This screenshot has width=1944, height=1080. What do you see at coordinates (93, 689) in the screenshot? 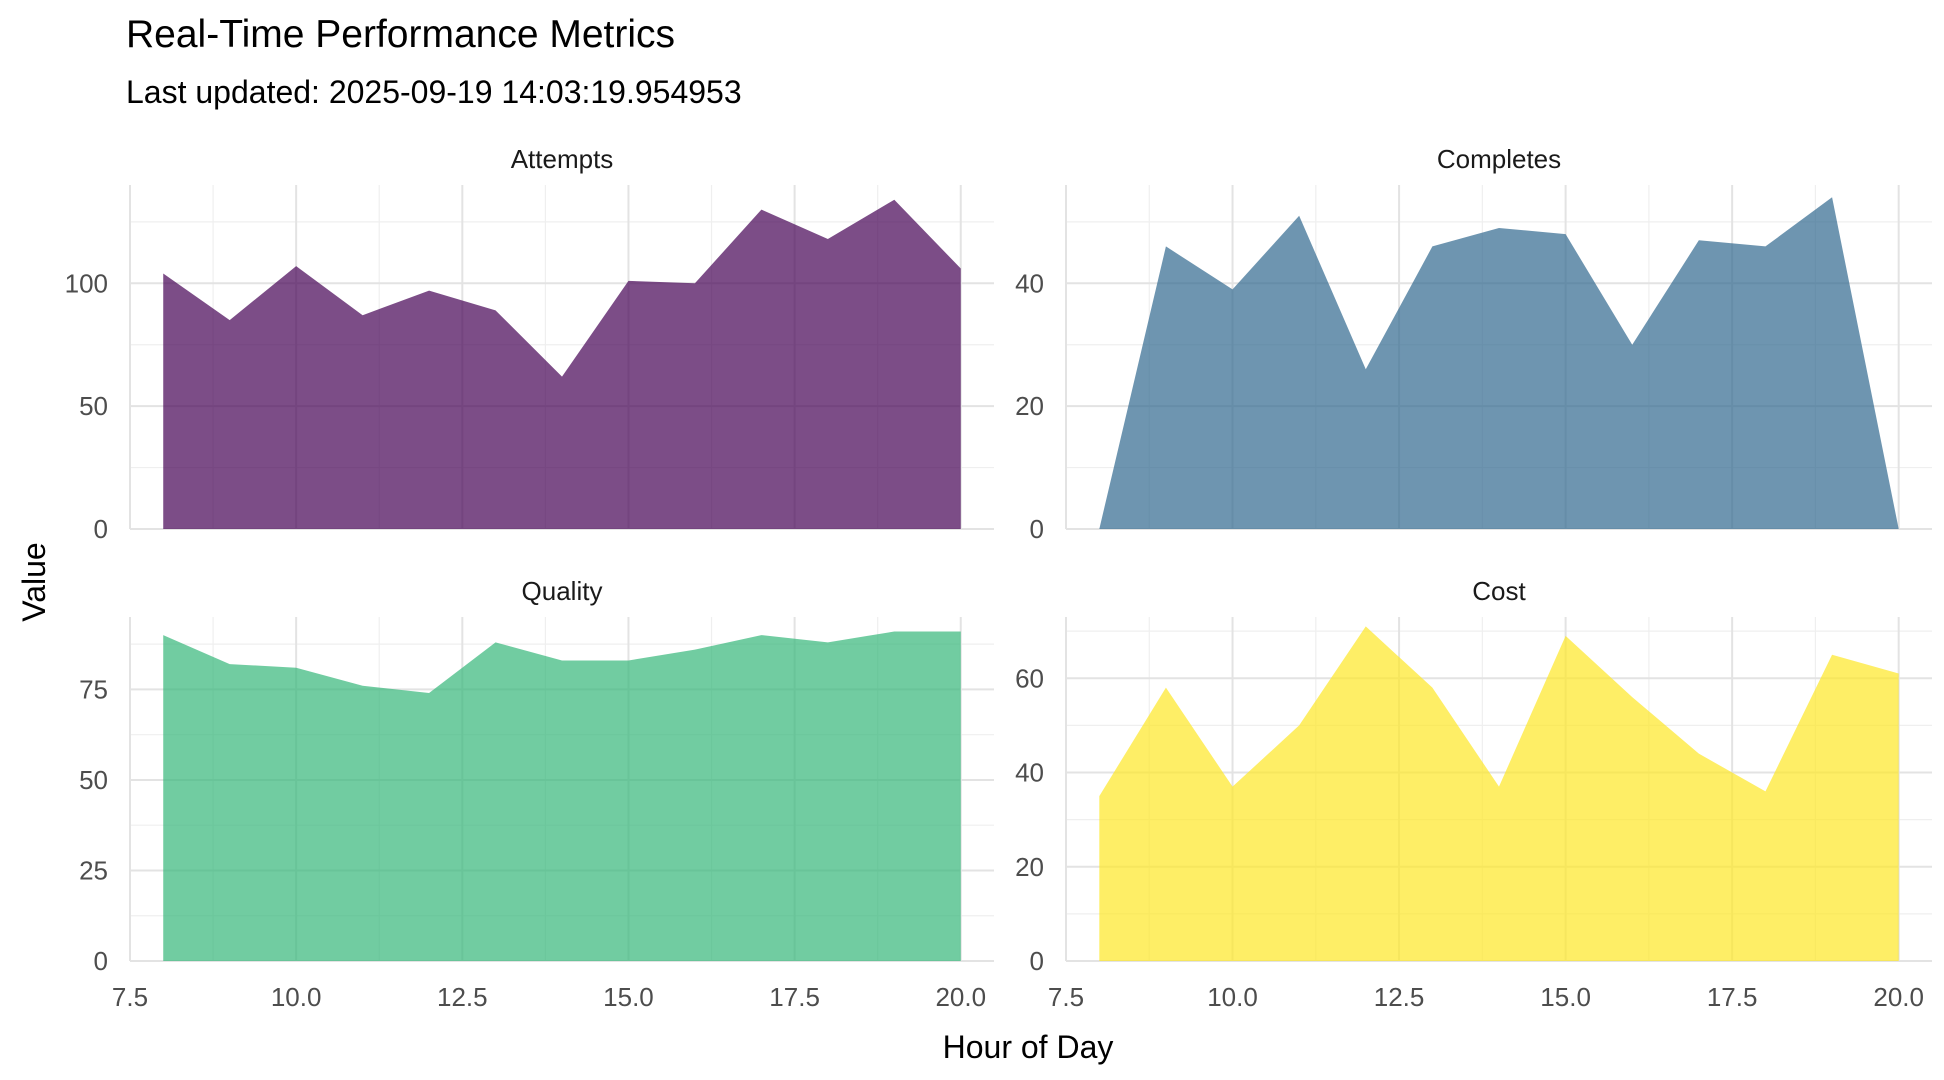
I see `y-tick-label: 75` at bounding box center [93, 689].